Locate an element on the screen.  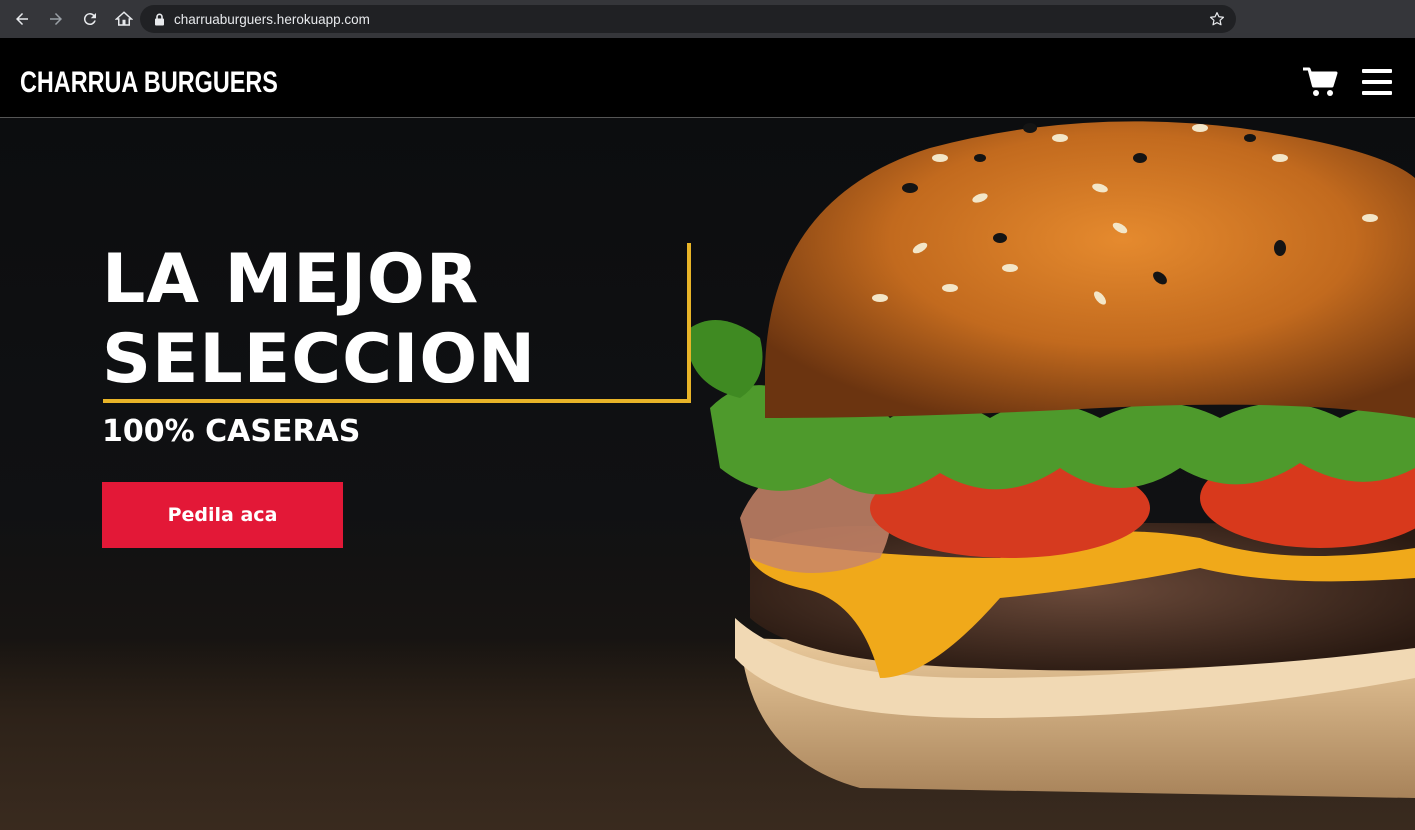
star-icon is located at coordinates (1217, 19).